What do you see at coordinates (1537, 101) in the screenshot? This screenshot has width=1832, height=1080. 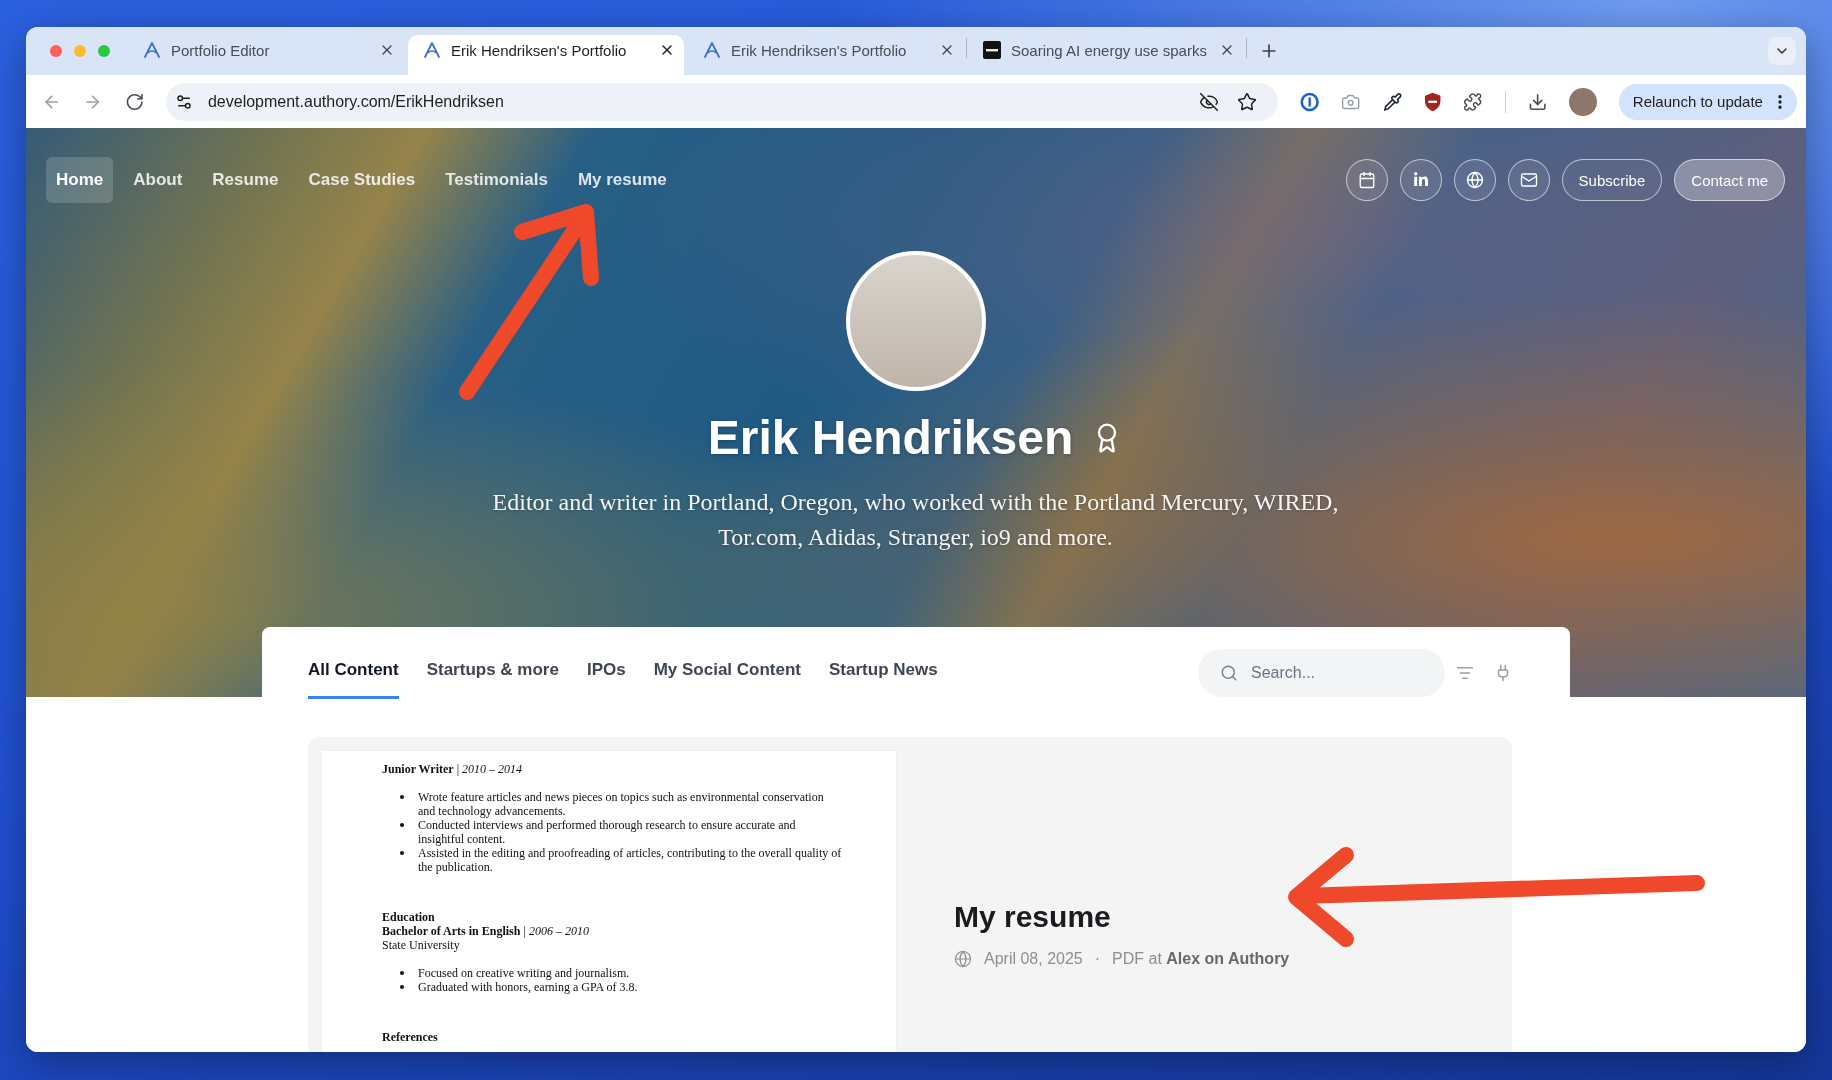 I see `download-icon` at bounding box center [1537, 101].